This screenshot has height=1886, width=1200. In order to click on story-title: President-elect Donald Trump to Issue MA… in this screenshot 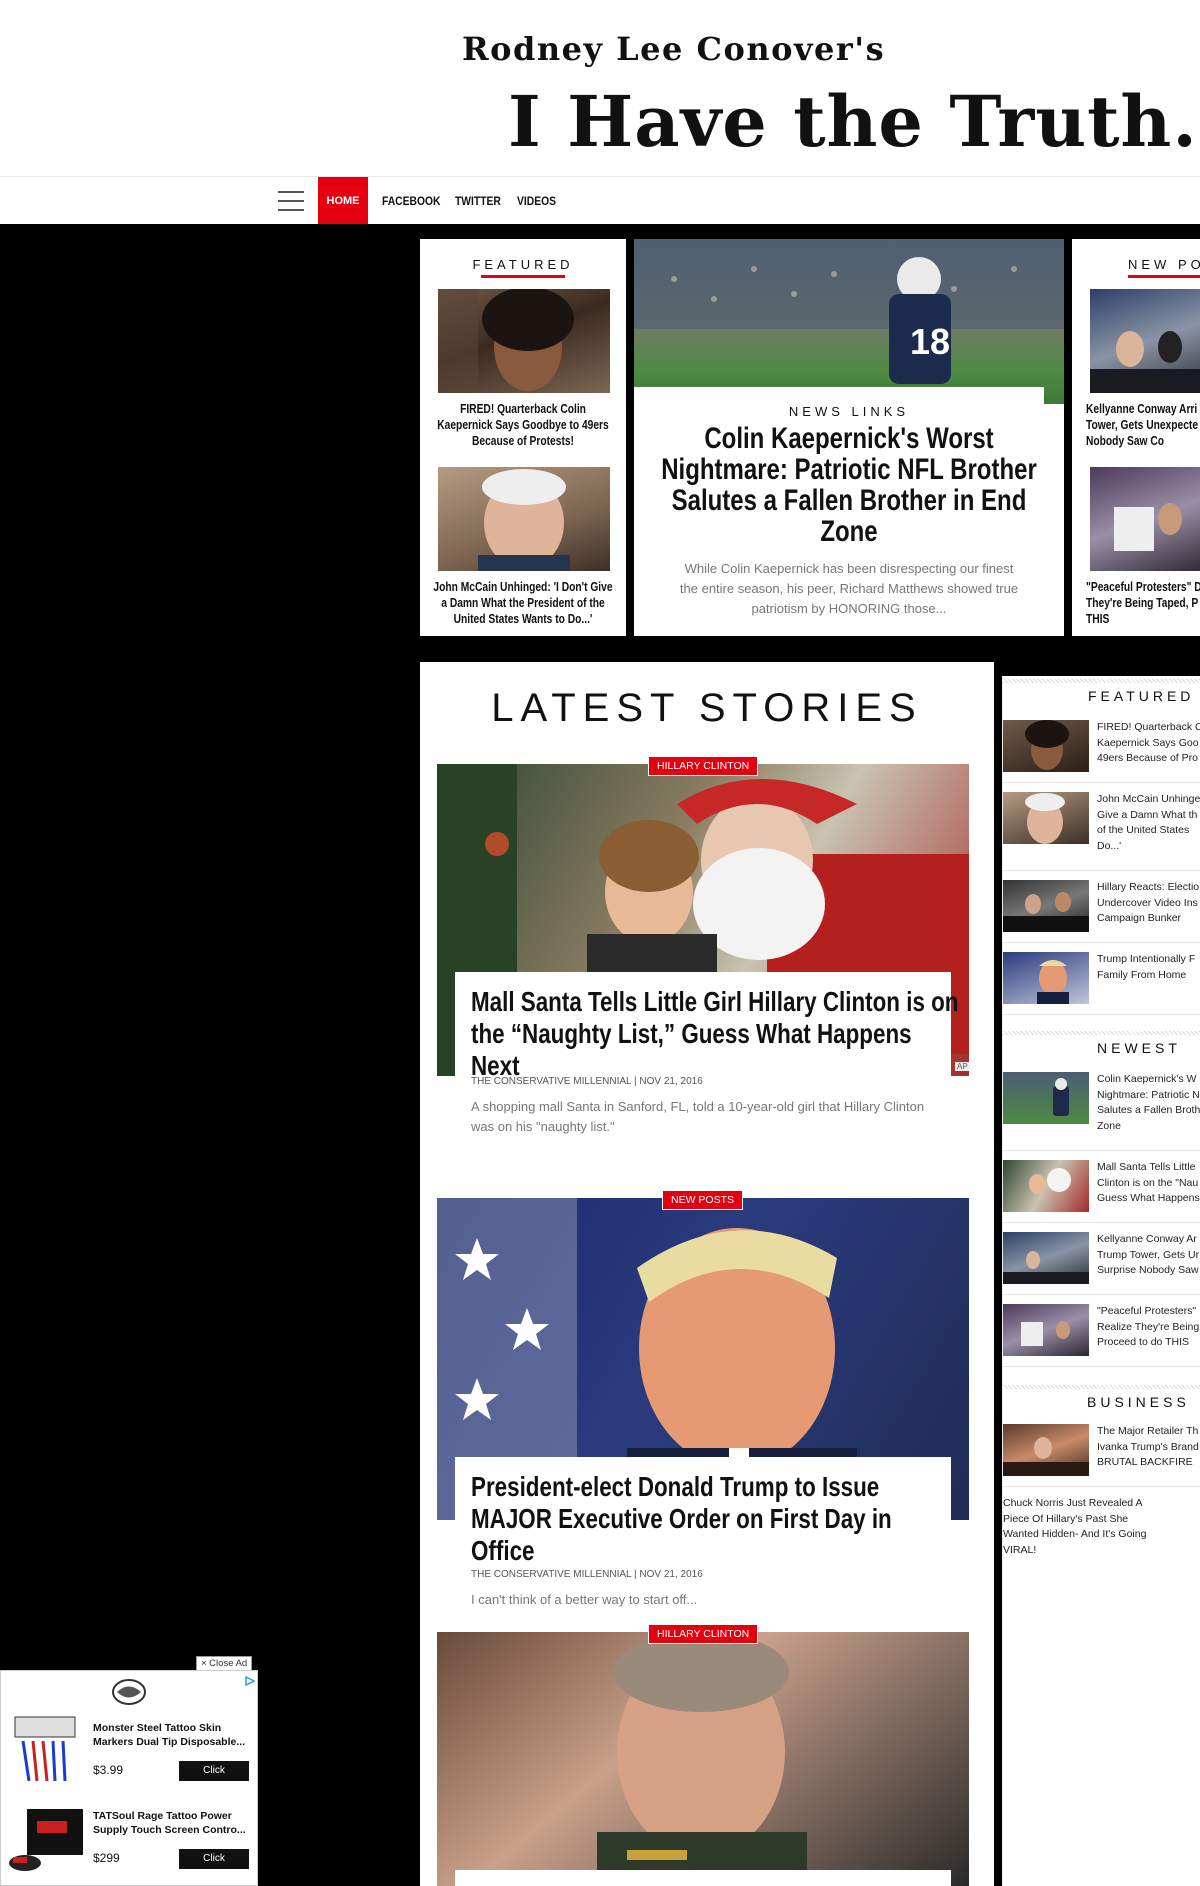, I will do `click(715, 1519)`.